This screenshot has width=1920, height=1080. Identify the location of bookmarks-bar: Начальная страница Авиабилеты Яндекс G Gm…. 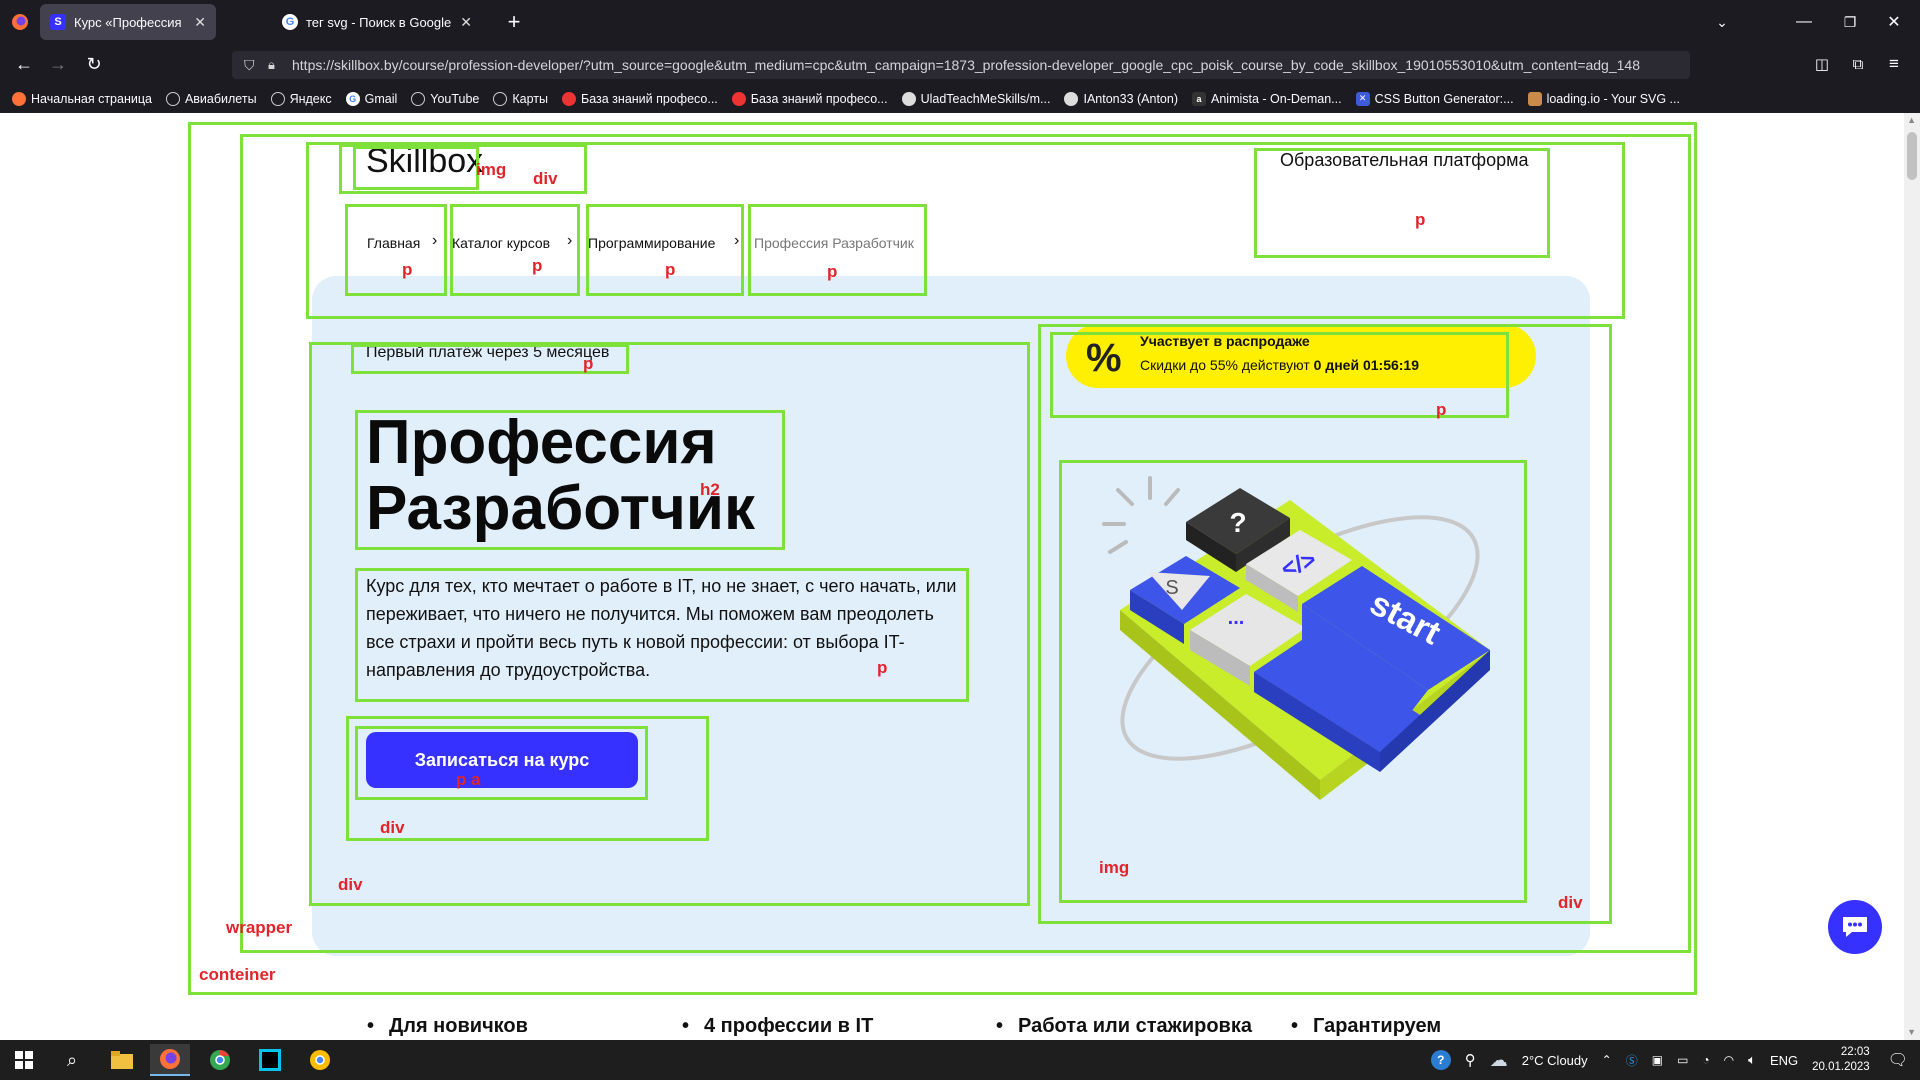
(960, 98).